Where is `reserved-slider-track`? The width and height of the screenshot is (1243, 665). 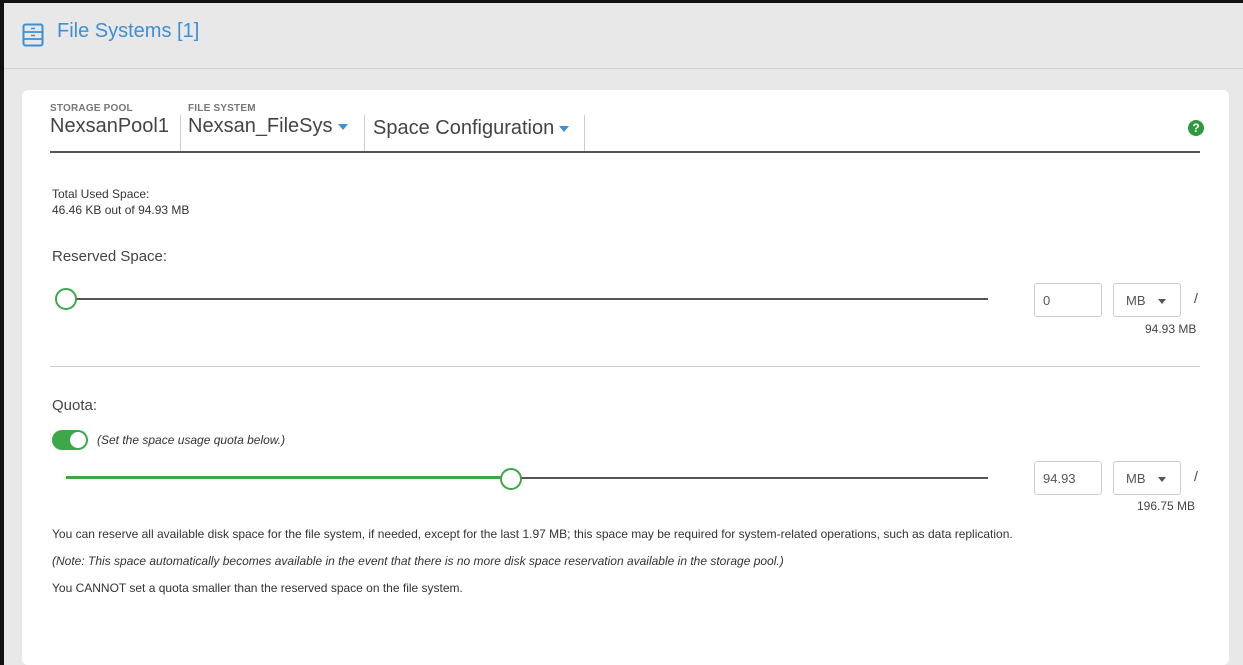 reserved-slider-track is located at coordinates (527, 299).